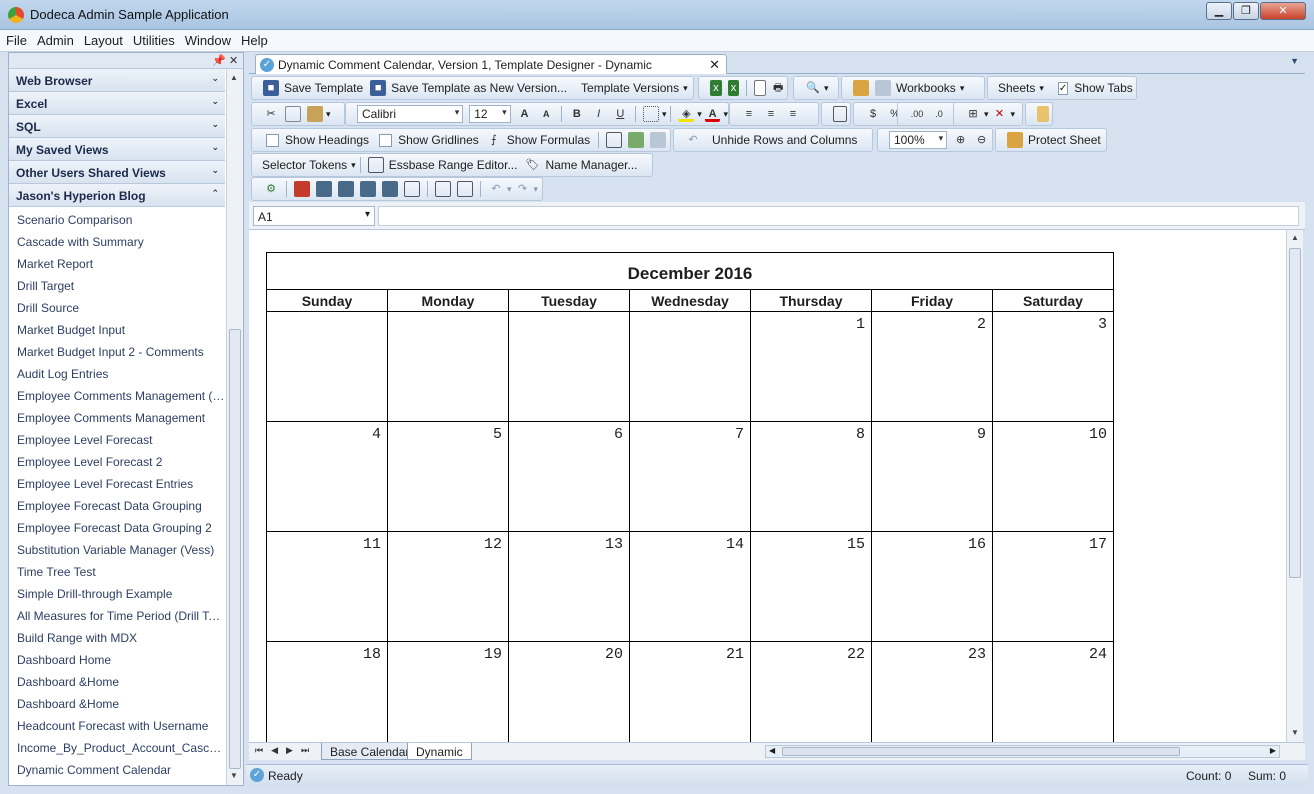  Describe the element at coordinates (811, 300) in the screenshot. I see `day-header: Thursday` at that location.